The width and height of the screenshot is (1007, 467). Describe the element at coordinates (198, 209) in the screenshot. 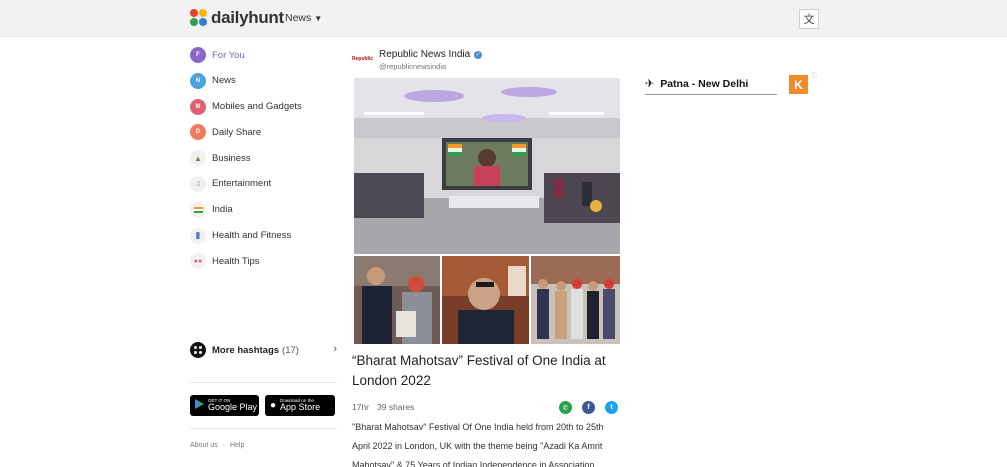

I see `india-flag-icon` at that location.